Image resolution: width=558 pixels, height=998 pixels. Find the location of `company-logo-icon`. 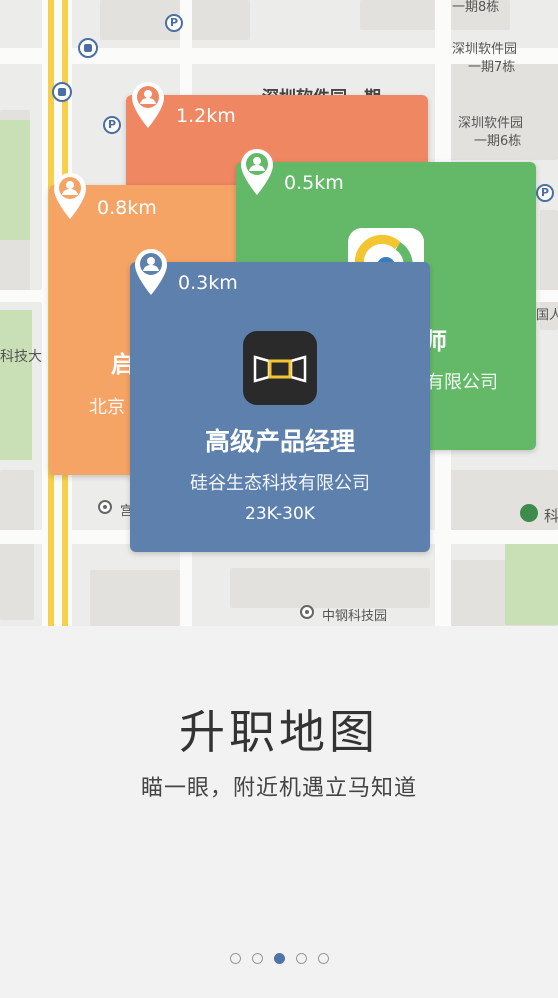

company-logo-icon is located at coordinates (280, 369).